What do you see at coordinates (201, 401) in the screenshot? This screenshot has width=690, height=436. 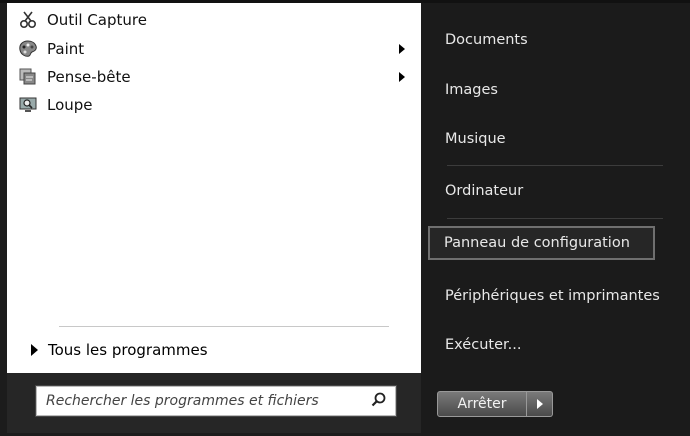 I see `search-input` at bounding box center [201, 401].